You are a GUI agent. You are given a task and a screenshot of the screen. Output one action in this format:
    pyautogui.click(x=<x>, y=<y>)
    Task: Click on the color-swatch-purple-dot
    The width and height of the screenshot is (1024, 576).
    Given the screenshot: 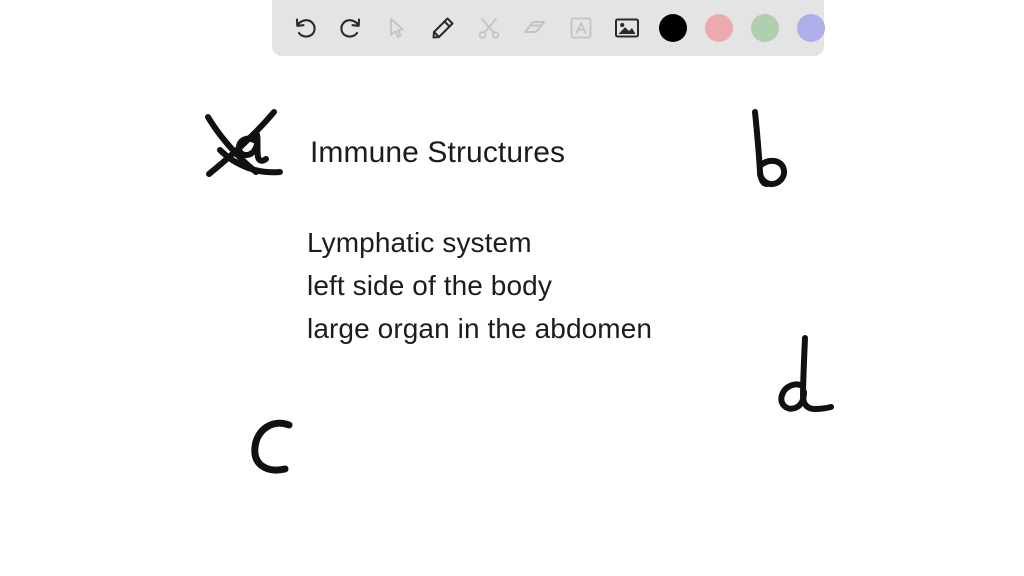 What is the action you would take?
    pyautogui.click(x=811, y=28)
    